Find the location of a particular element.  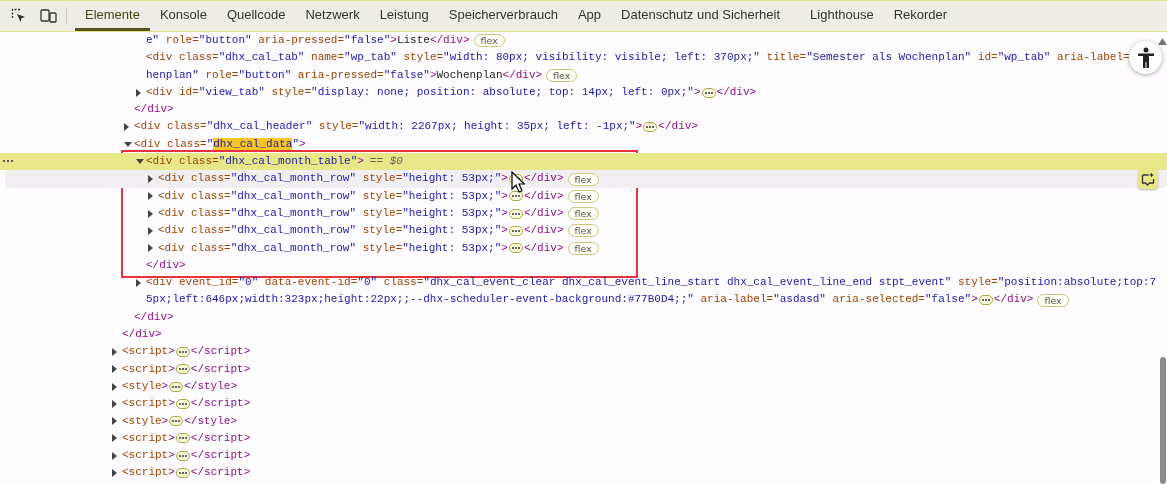

panel-tab: Speicherverbrauch is located at coordinates (503, 16).